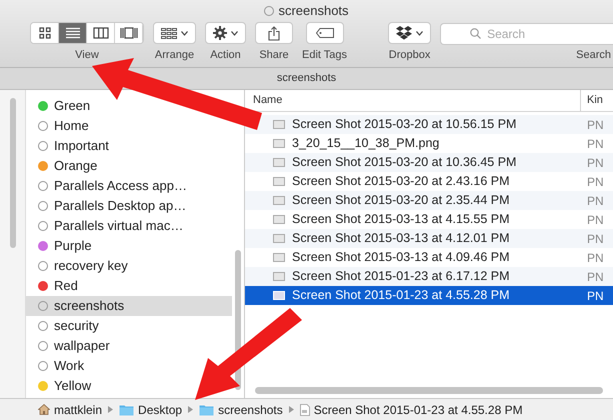  Describe the element at coordinates (404, 163) in the screenshot. I see `file-name: Screen Shot 2015-03-20 at 10.36.45 PM` at that location.